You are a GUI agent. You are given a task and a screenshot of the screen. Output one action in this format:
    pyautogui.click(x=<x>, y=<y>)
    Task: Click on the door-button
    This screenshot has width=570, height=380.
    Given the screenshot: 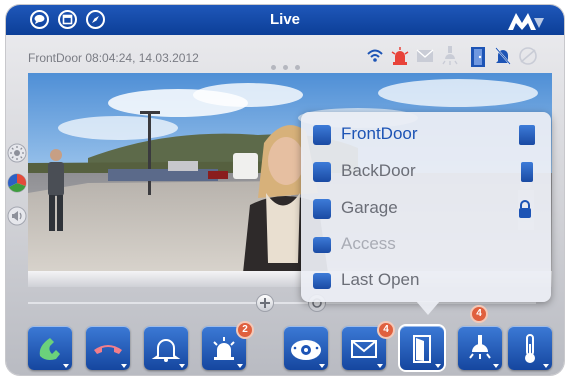 What is the action you would take?
    pyautogui.click(x=422, y=348)
    